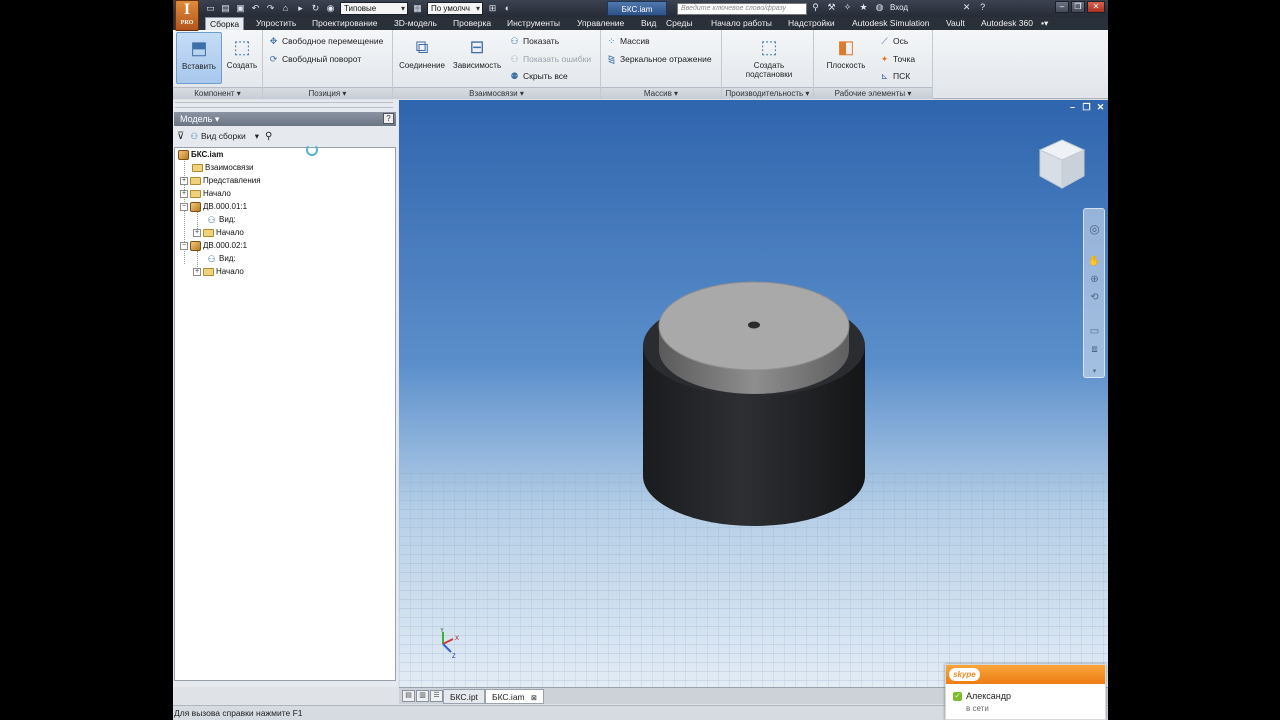  What do you see at coordinates (242, 58) in the screenshot?
I see `create-button: ⬚ Создать` at bounding box center [242, 58].